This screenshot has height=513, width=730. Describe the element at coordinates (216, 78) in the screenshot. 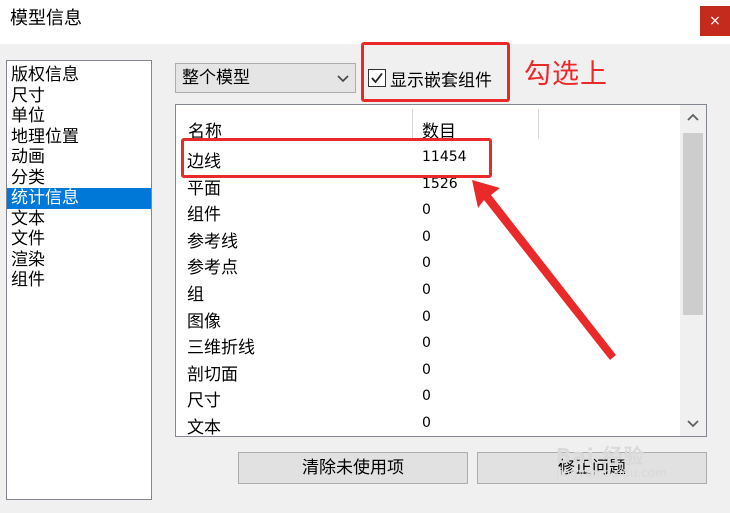

I see `scope-selected-value: 整个模型` at that location.